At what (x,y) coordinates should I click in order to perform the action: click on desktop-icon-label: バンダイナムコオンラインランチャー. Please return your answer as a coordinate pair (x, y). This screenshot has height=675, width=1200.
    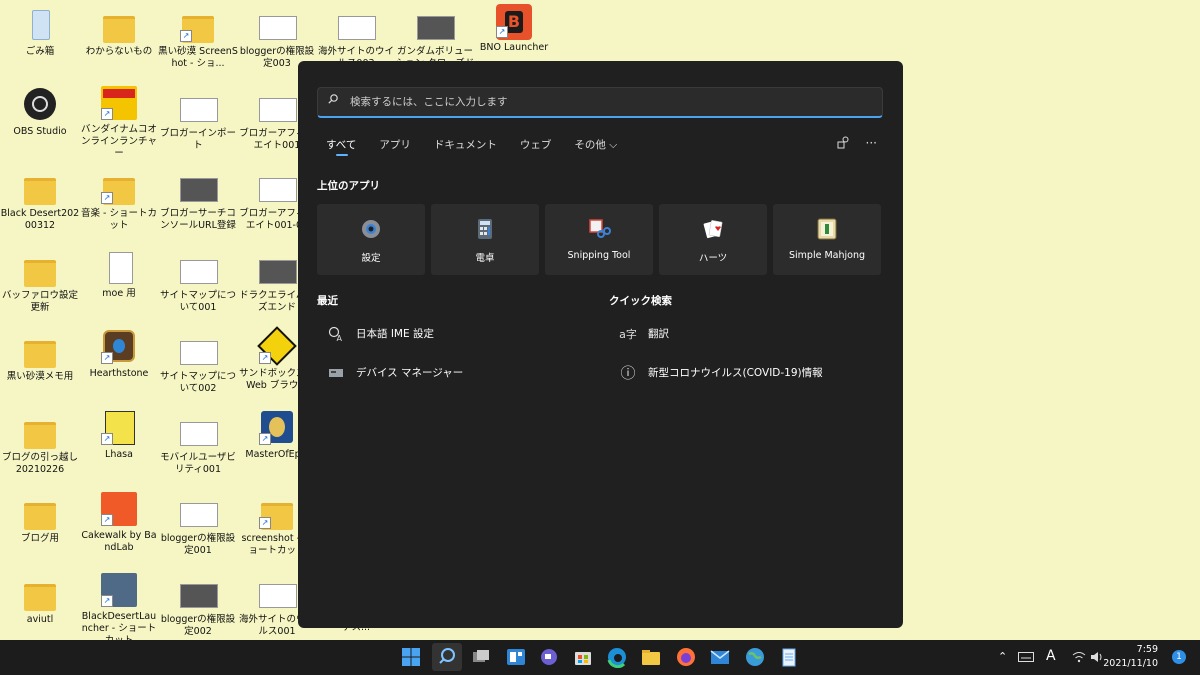
    Looking at the image, I should click on (118, 141).